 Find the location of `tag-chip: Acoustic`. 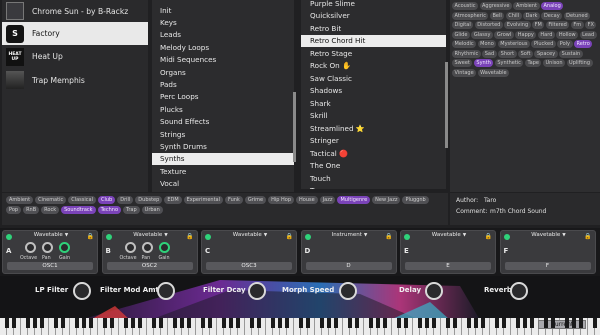

tag-chip: Acoustic is located at coordinates (465, 6).